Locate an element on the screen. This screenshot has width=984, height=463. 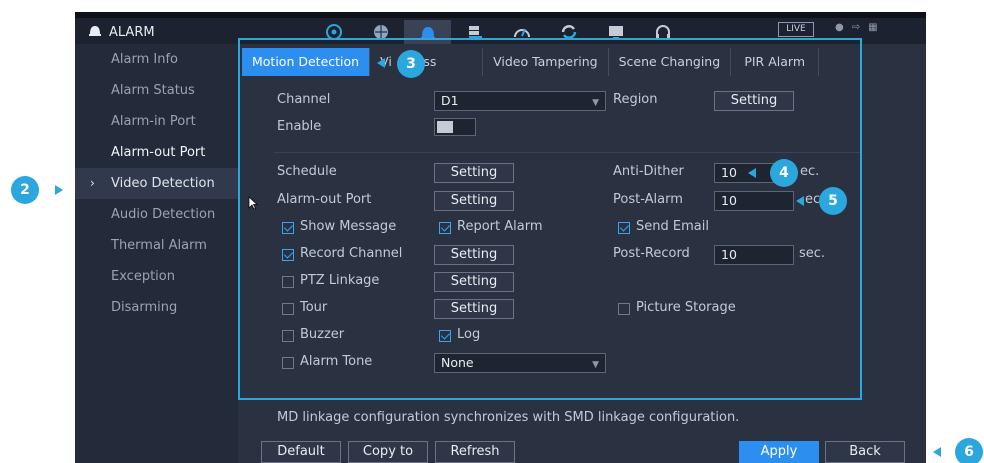
sidebar-item-alarm-status: Alarm Status is located at coordinates (156, 90).